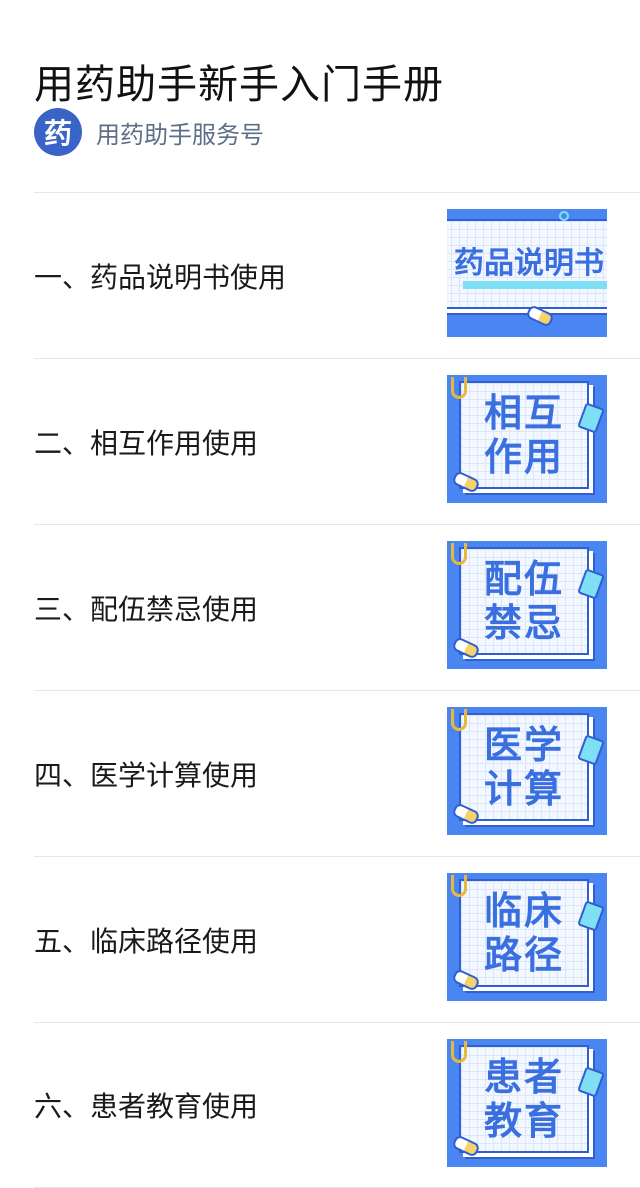 This screenshot has height=1188, width=640. I want to click on thumbnail-image: 相互 作用, so click(527, 439).